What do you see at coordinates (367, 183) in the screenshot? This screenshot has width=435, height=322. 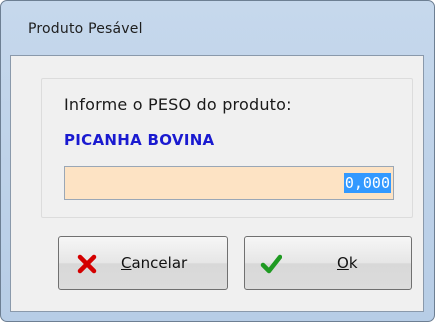 I see `weight-value-selected: 0,000` at bounding box center [367, 183].